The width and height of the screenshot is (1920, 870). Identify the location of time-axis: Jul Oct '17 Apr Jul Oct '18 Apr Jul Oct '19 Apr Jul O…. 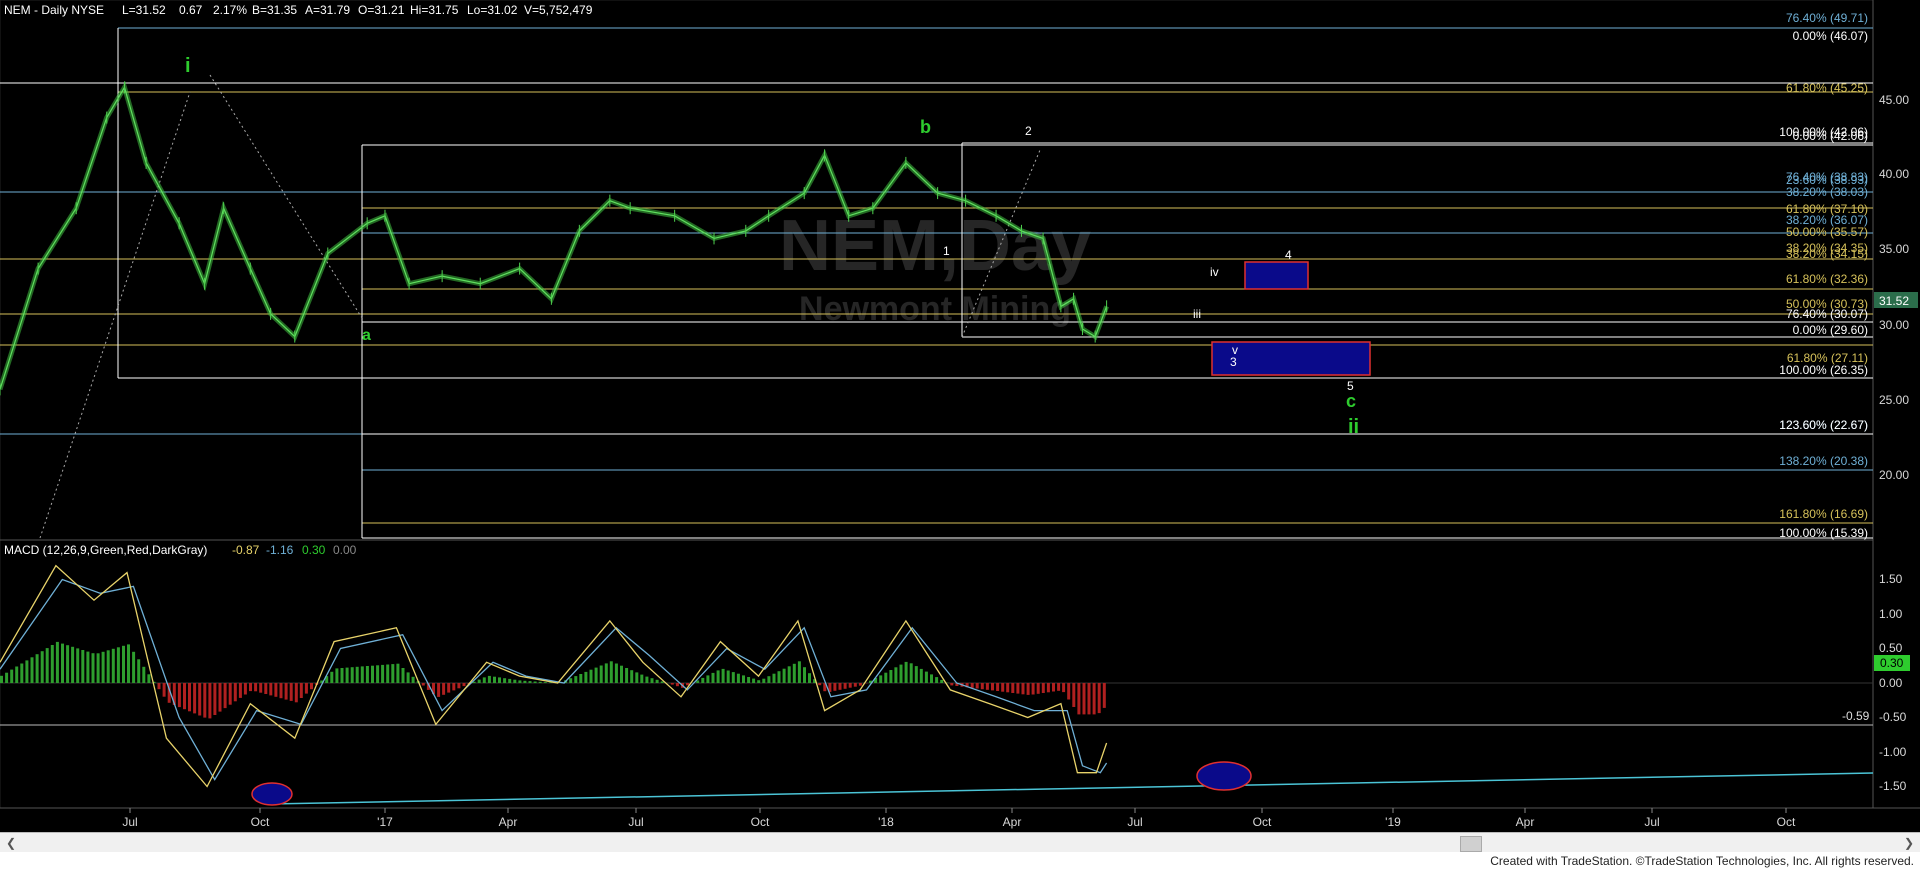
(959, 818).